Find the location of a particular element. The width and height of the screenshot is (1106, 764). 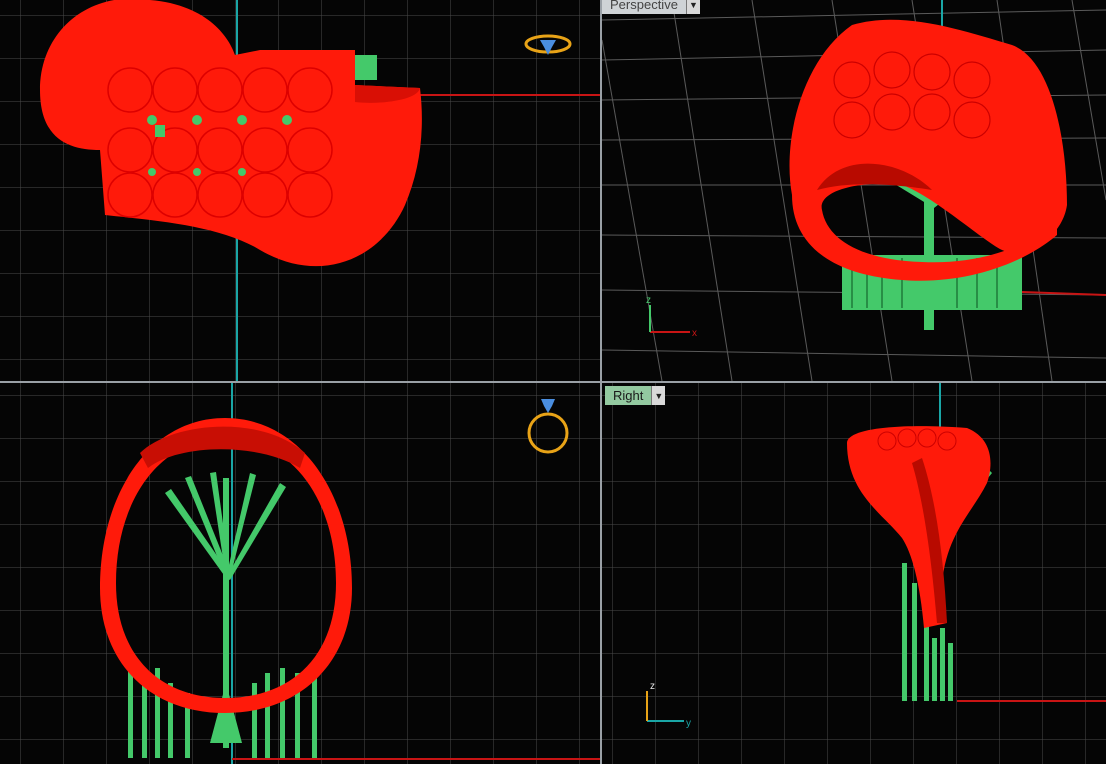

viewport-tab-perspective: Perspective ▼ is located at coordinates (651, 7).